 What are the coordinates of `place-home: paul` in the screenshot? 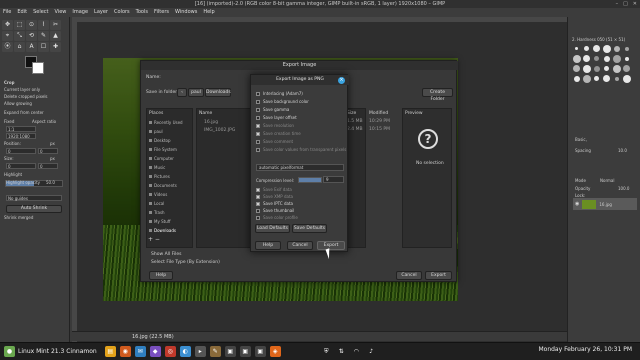 It's located at (169, 131).